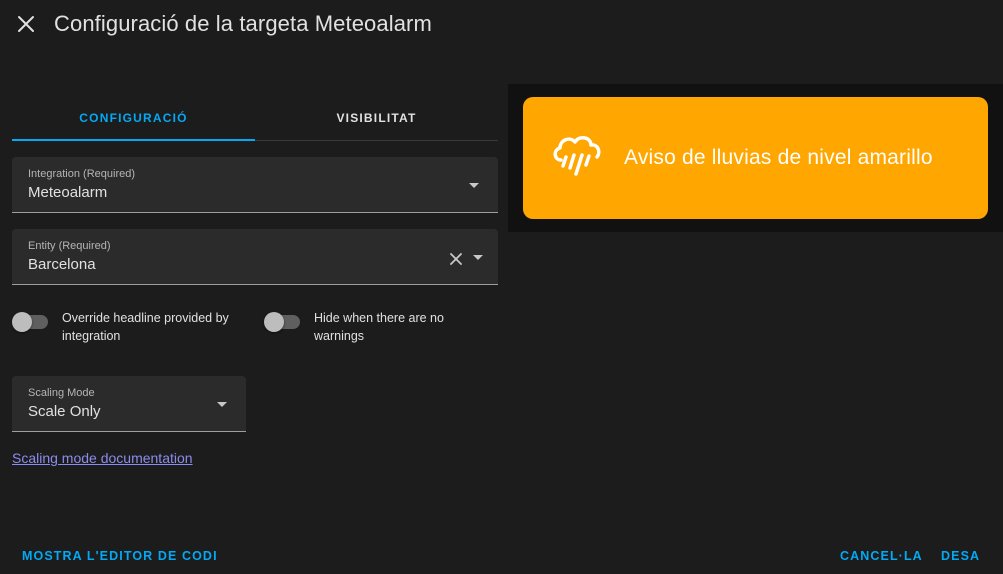  Describe the element at coordinates (26, 24) in the screenshot. I see `close-icon` at that location.